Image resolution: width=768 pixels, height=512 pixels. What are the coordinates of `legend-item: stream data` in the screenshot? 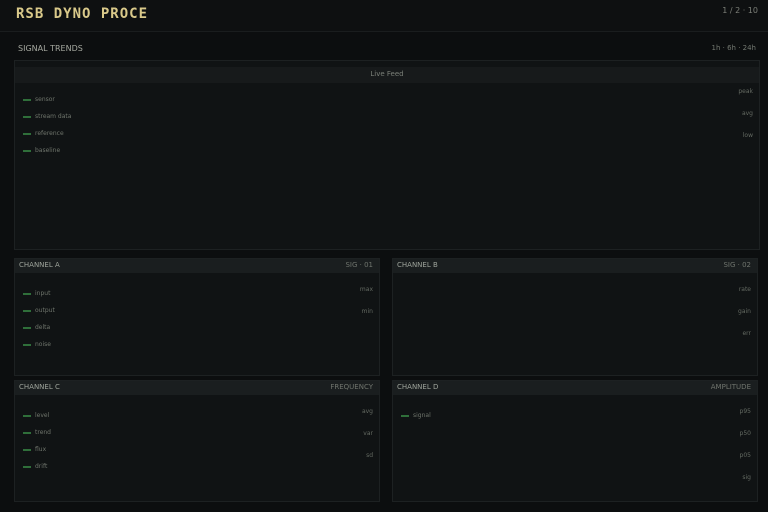 It's located at (47, 116).